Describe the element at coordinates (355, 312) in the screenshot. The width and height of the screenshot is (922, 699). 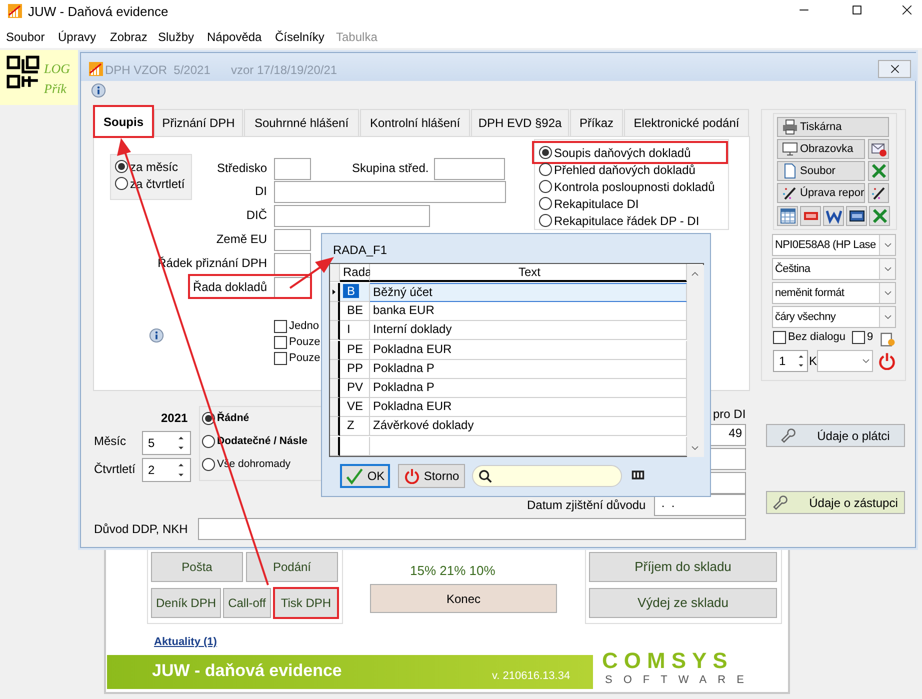
I see `table-cell: BE` at that location.